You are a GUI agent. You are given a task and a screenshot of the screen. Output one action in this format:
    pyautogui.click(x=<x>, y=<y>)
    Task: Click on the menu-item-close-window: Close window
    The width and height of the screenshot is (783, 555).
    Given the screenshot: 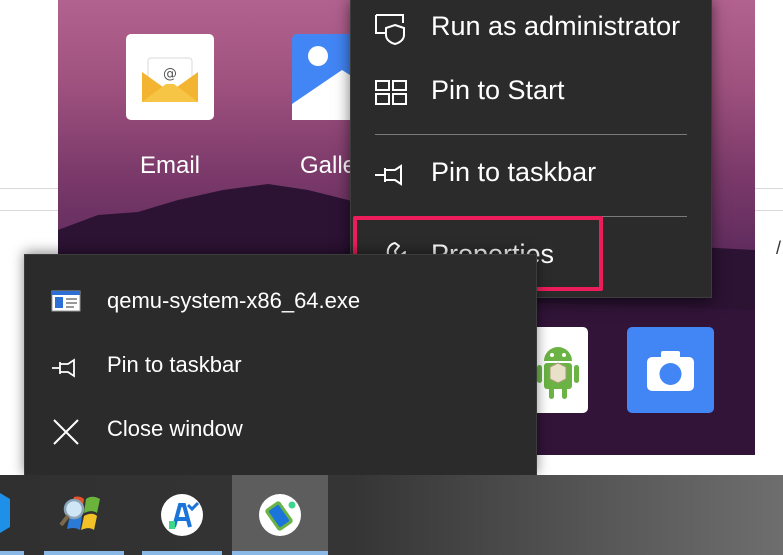 What is the action you would take?
    pyautogui.click(x=280, y=431)
    